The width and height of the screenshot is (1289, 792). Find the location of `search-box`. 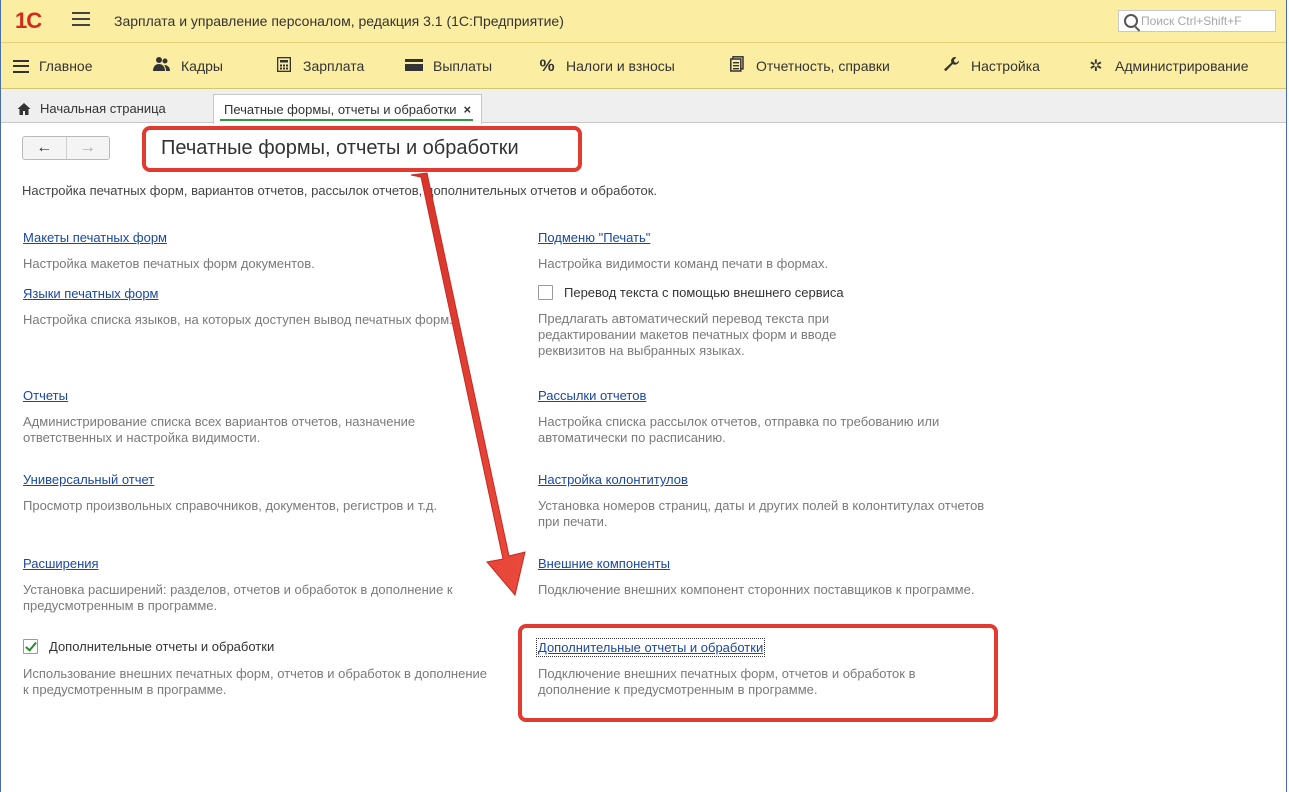

search-box is located at coordinates (1197, 21).